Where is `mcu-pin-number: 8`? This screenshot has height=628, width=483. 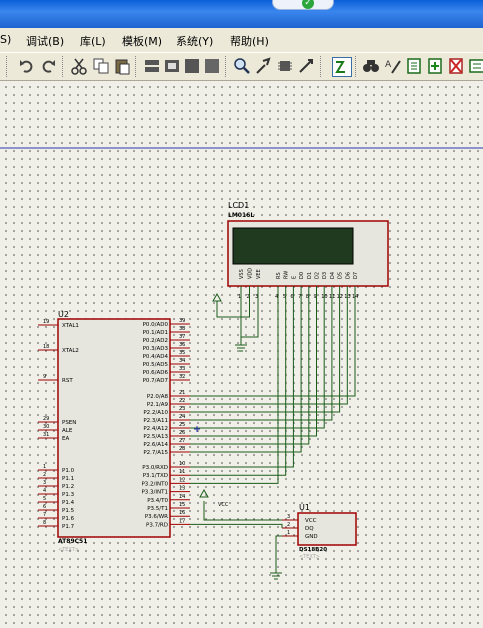
mcu-pin-number: 8 is located at coordinates (44, 523).